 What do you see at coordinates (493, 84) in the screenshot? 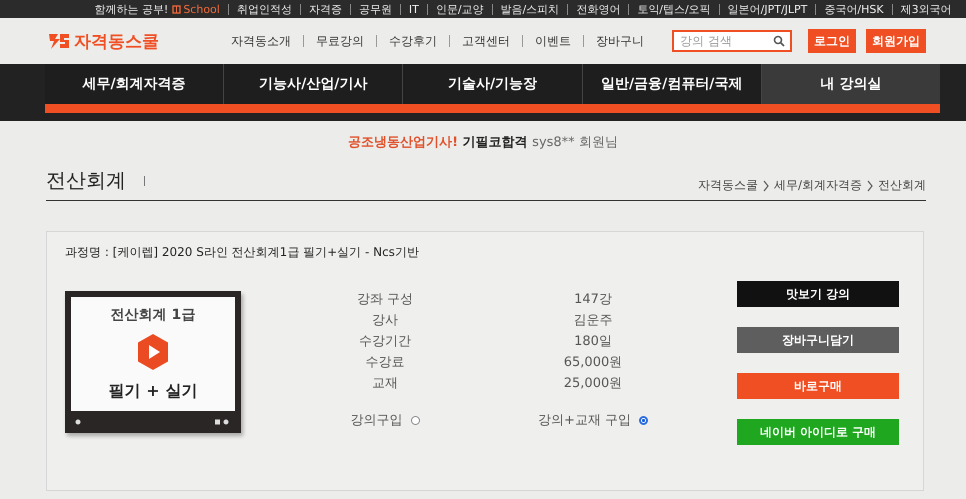
I see `nav-tab: 기술사/기능장` at bounding box center [493, 84].